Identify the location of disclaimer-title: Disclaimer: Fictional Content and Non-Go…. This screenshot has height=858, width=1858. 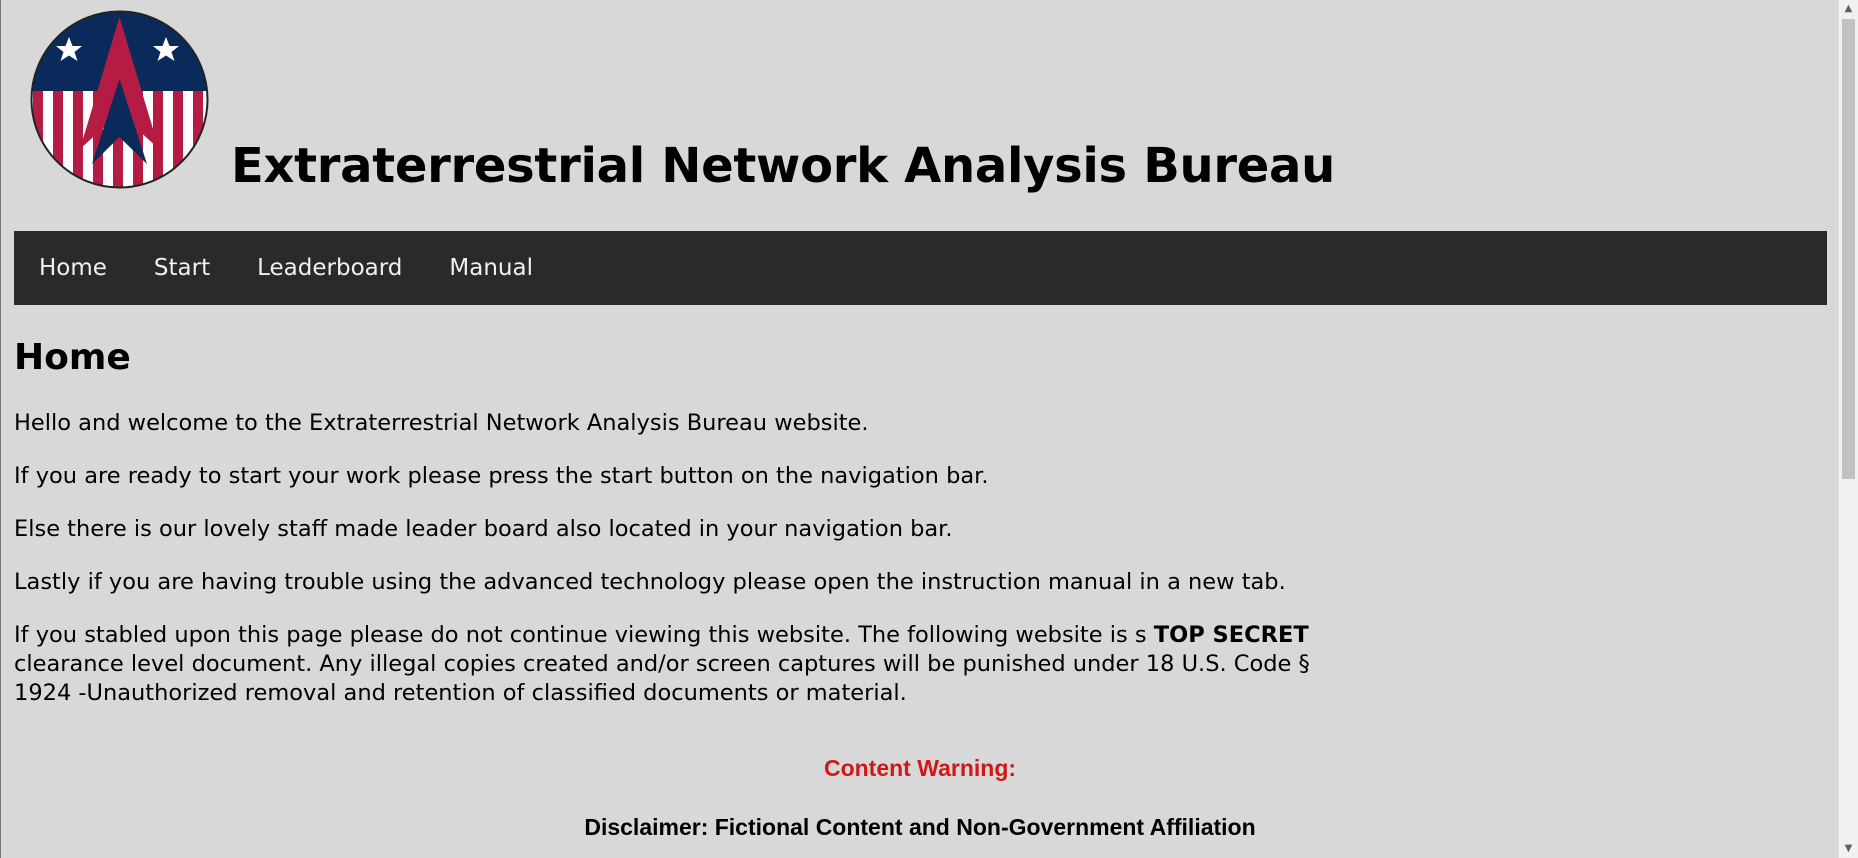
(920, 827).